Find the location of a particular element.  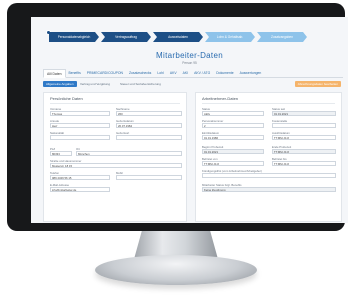

befristet-von-field: Befristet von TT.MM.JJJJ is located at coordinates (233, 161).